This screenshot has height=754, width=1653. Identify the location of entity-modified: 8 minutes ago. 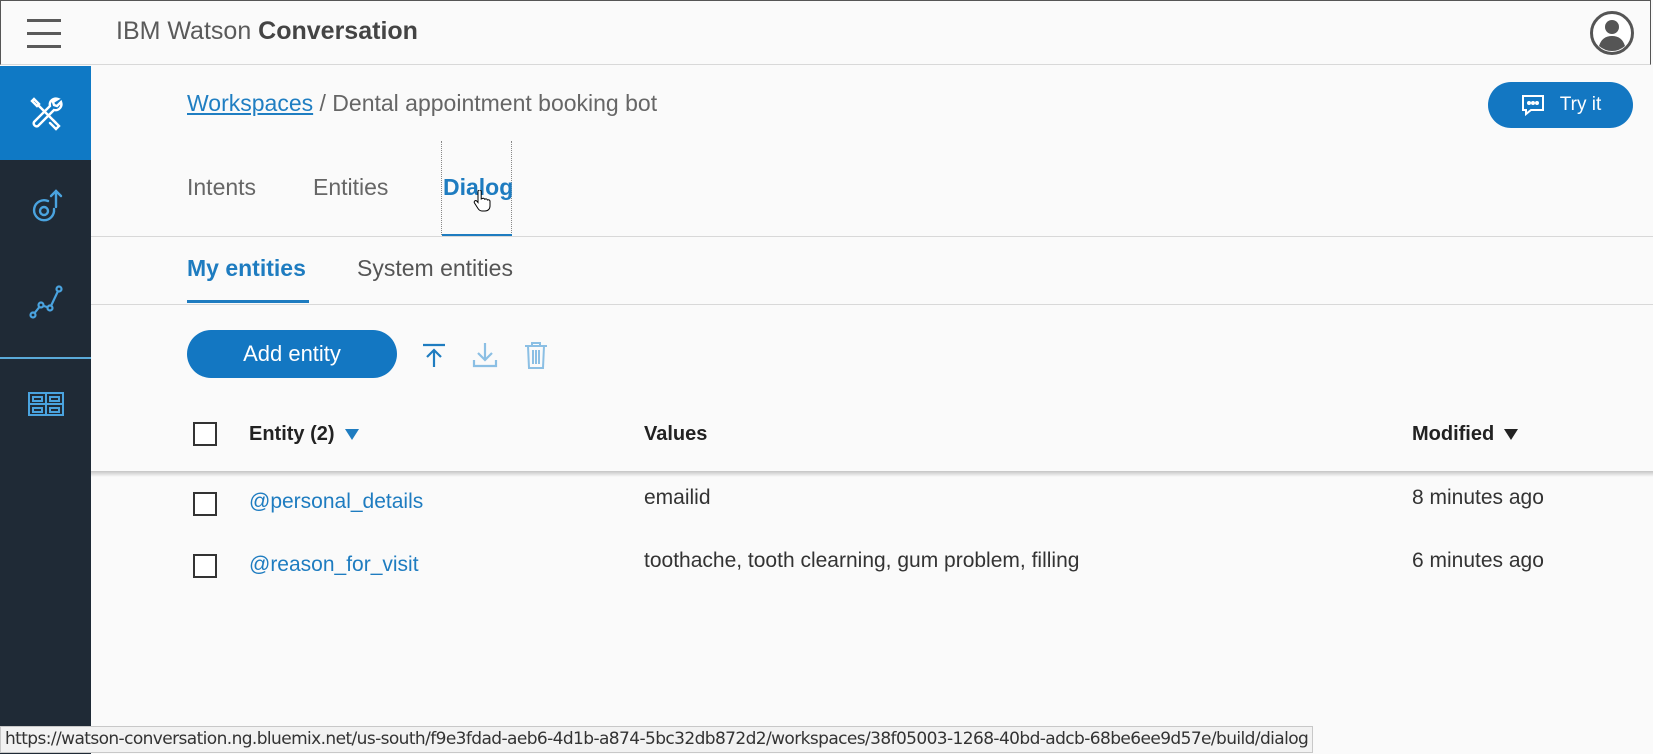
(1478, 497).